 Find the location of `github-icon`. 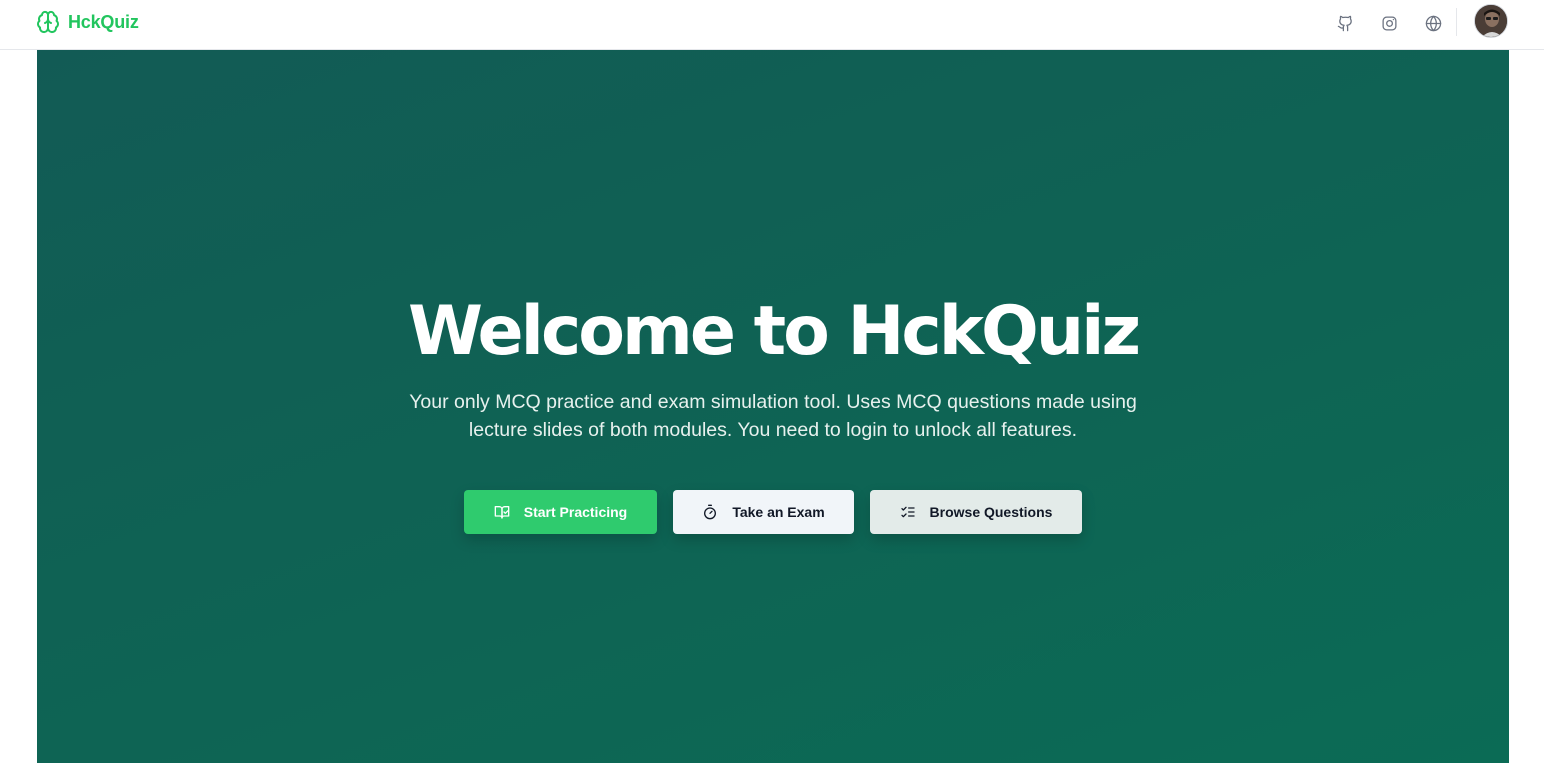

github-icon is located at coordinates (1344, 23).